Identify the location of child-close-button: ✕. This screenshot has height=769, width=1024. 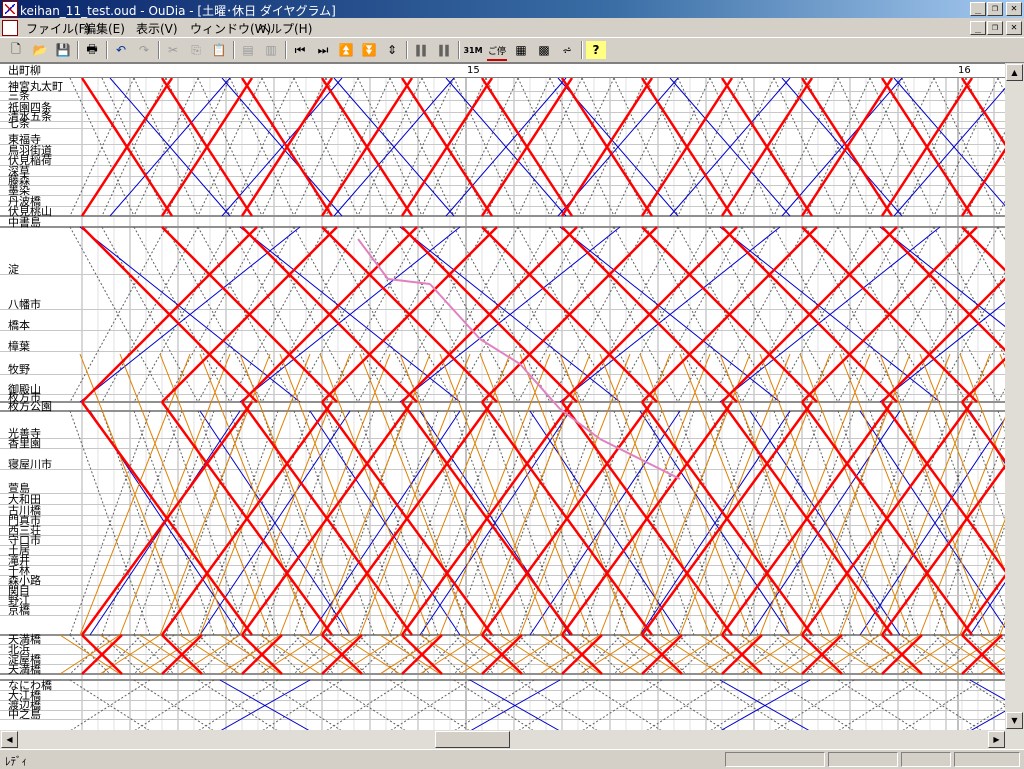
(1014, 28).